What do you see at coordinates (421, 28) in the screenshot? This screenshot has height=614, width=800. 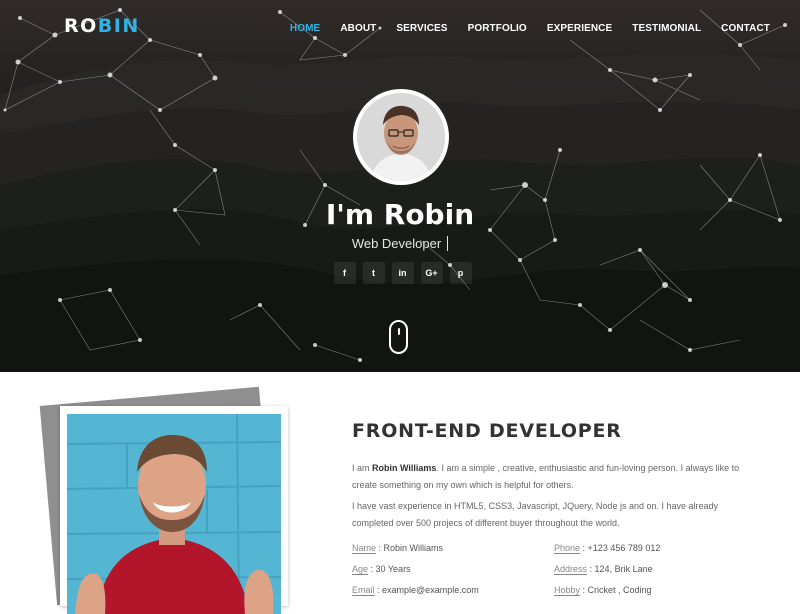 I see `nav-services: SERVICES` at bounding box center [421, 28].